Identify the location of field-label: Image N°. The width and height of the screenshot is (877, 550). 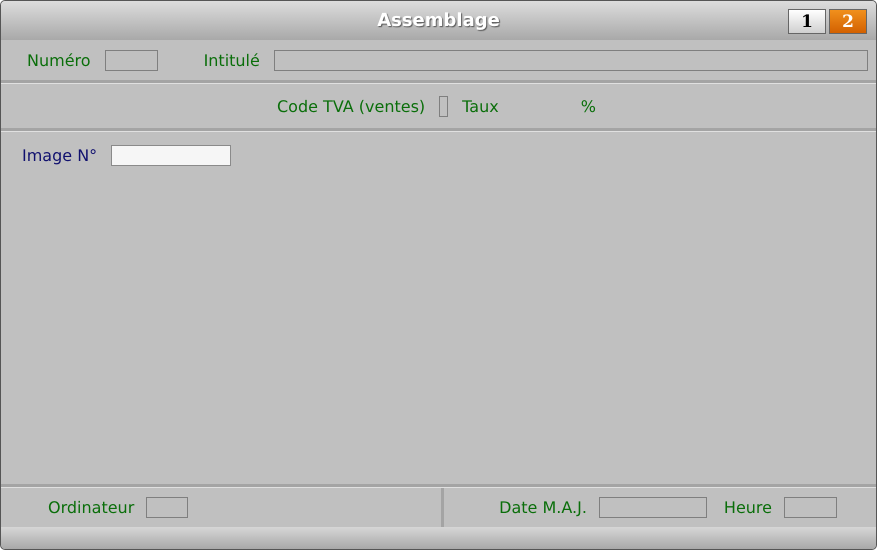
(60, 155).